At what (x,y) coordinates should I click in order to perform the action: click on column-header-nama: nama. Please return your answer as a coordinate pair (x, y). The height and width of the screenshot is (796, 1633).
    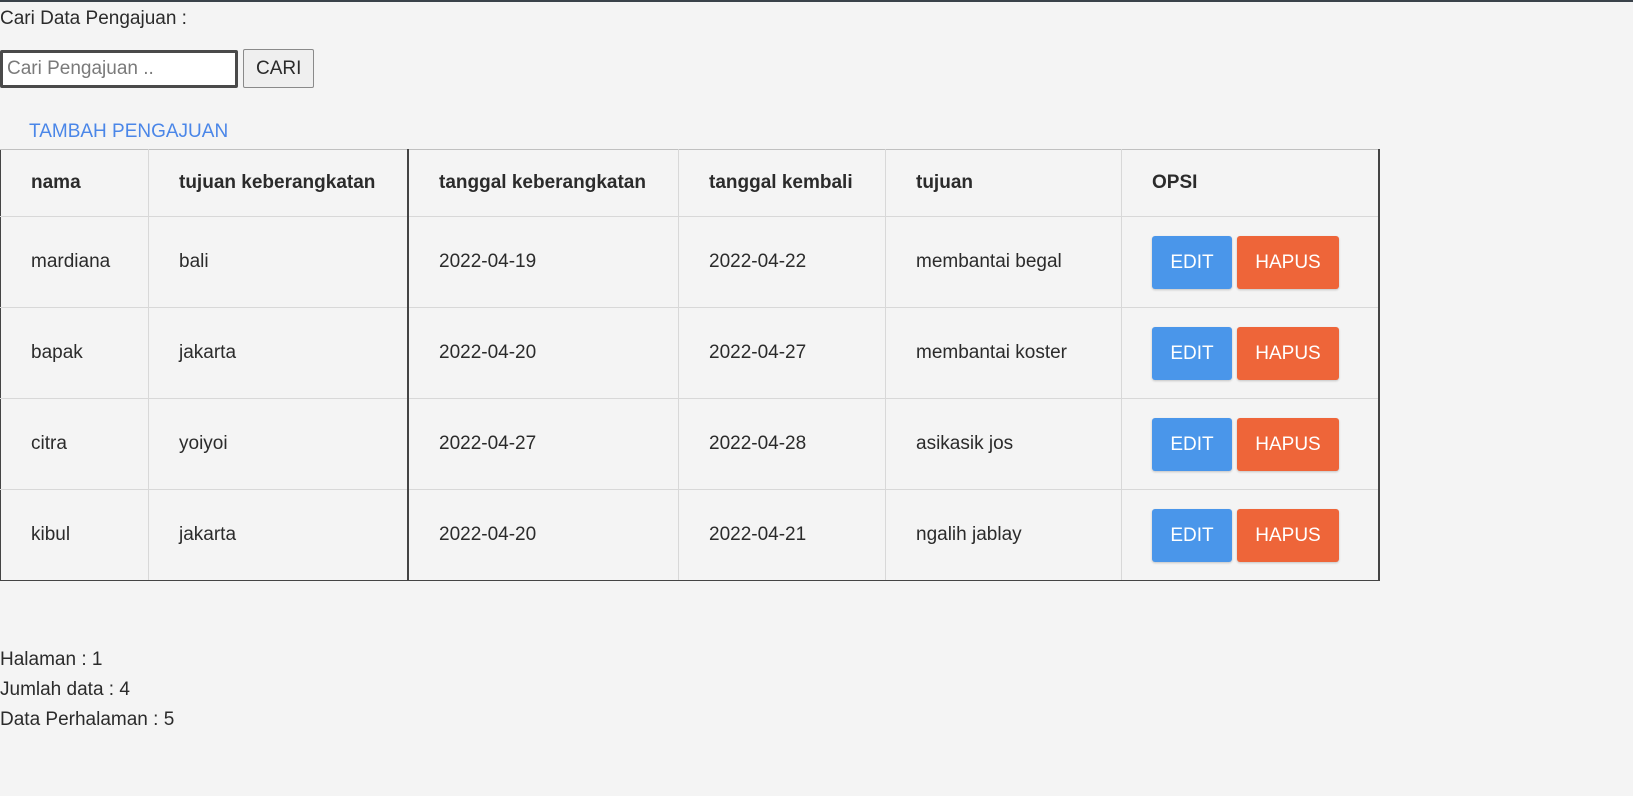
    Looking at the image, I should click on (74, 183).